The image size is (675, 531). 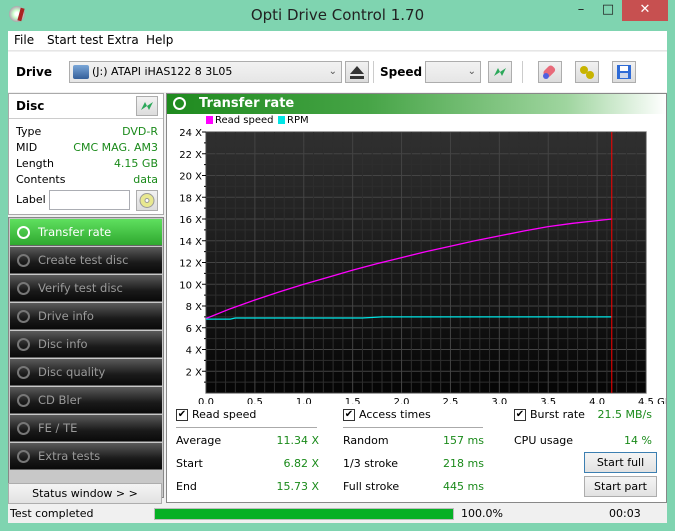 What do you see at coordinates (31, 199) in the screenshot?
I see `disc-label-key: Label` at bounding box center [31, 199].